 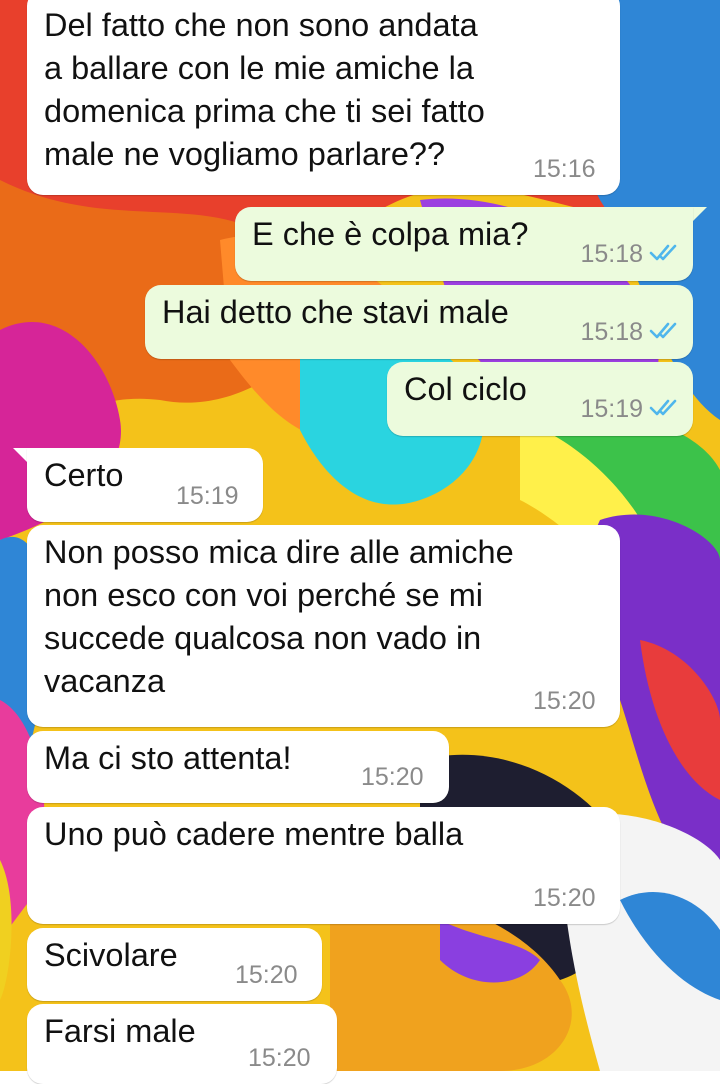 I want to click on message-text: Ma ci sto attenta!, so click(x=168, y=758).